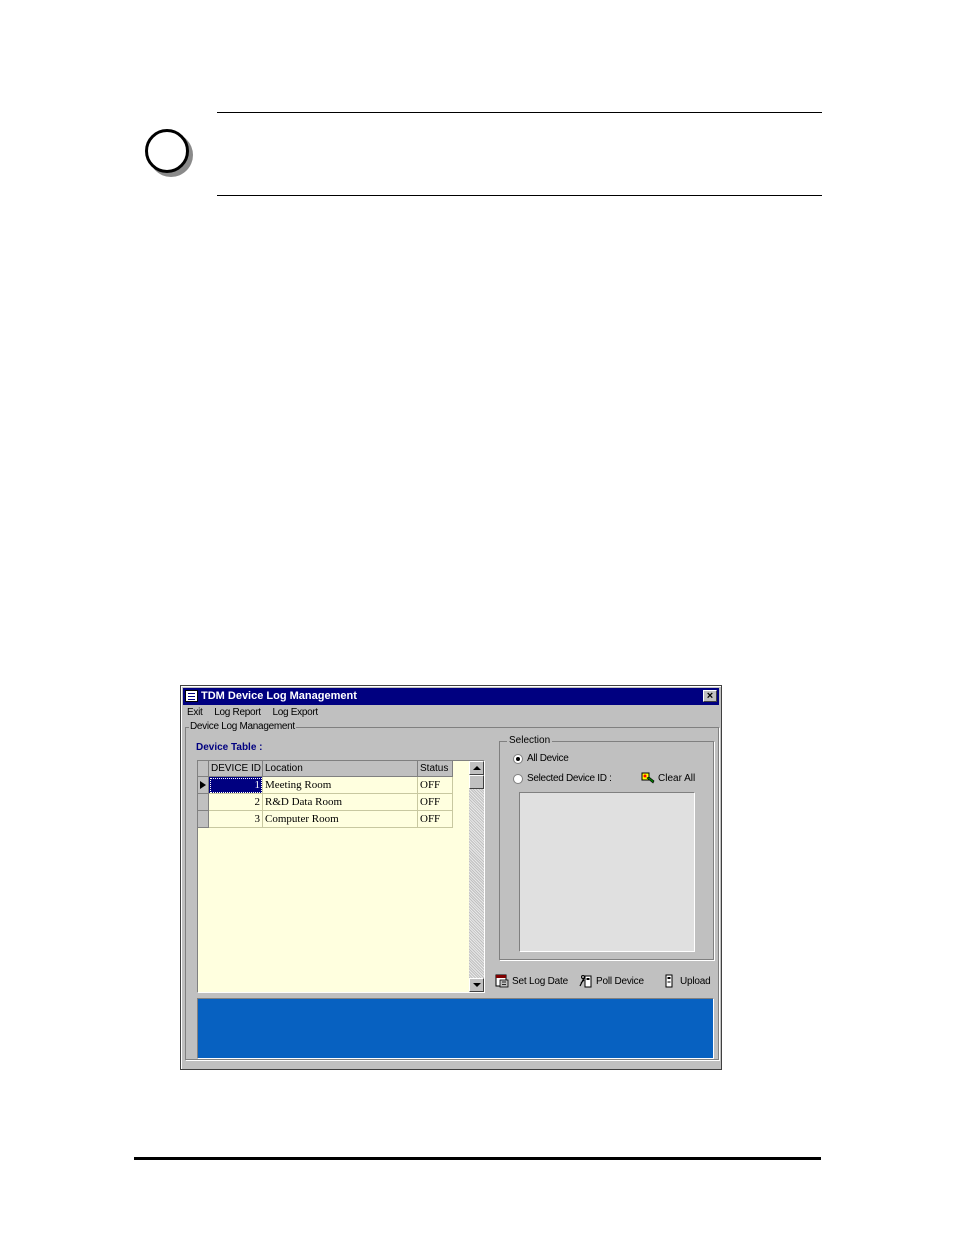  Describe the element at coordinates (502, 981) in the screenshot. I see `calendar-icon` at that location.